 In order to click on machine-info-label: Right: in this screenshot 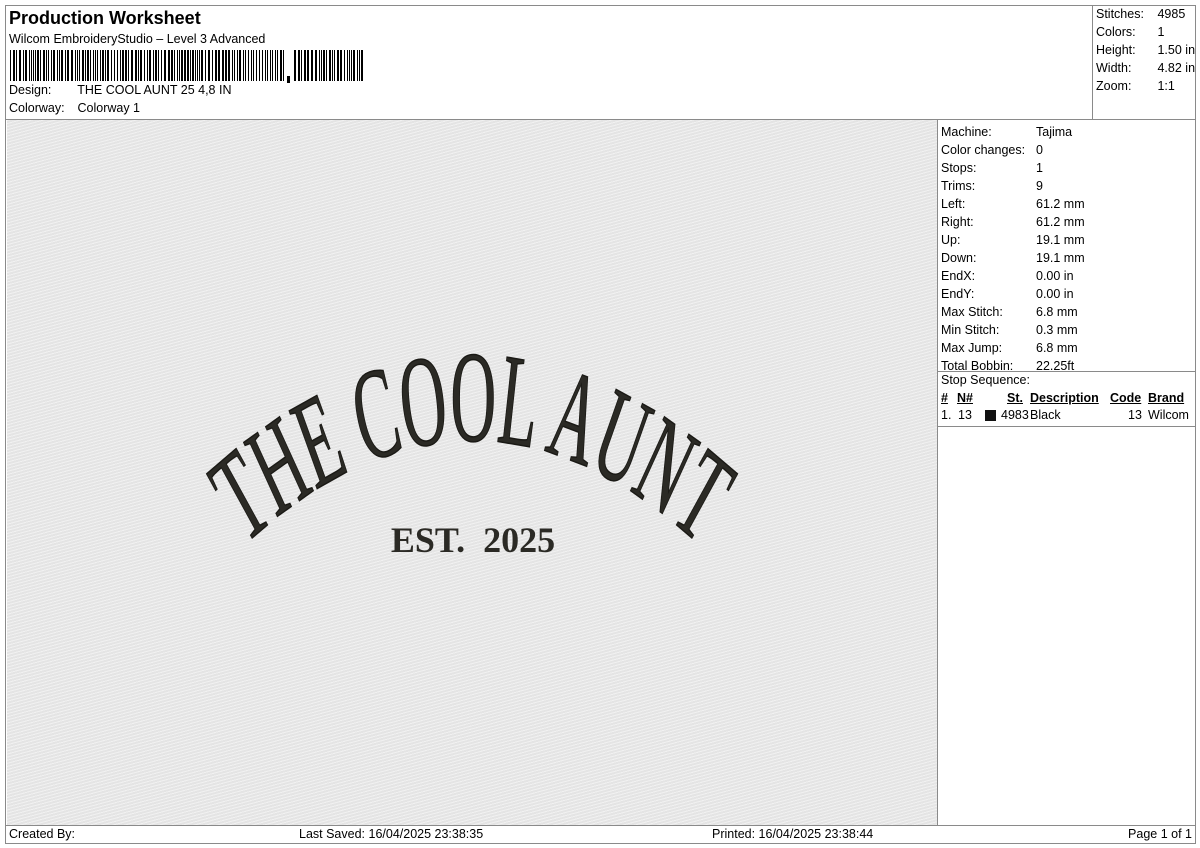, I will do `click(957, 222)`.